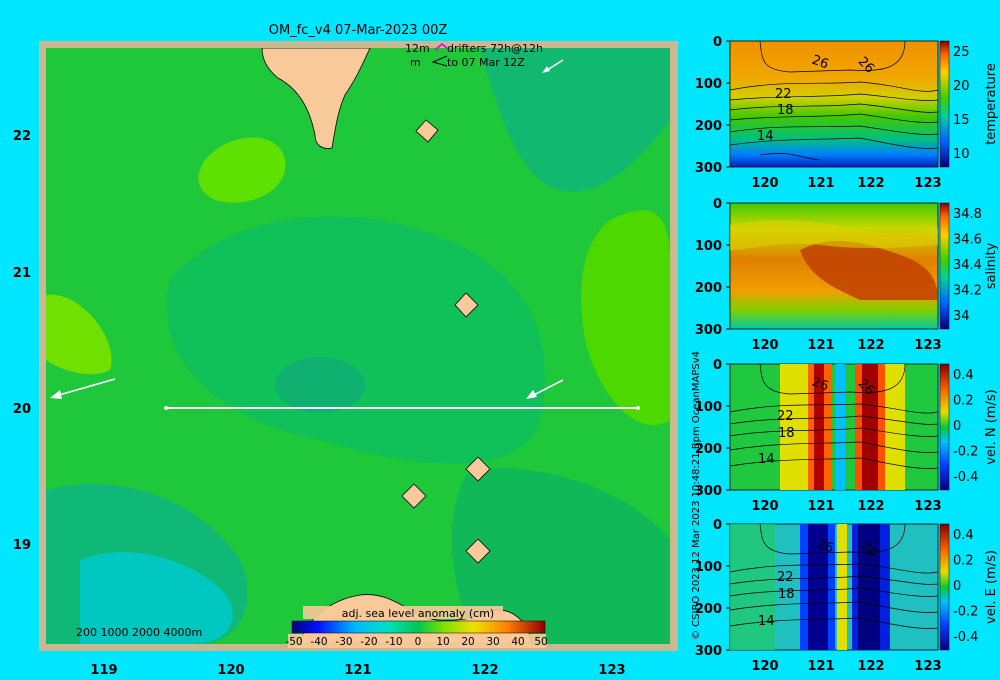  What do you see at coordinates (22, 136) in the screenshot?
I see `map-y-tick: 22` at bounding box center [22, 136].